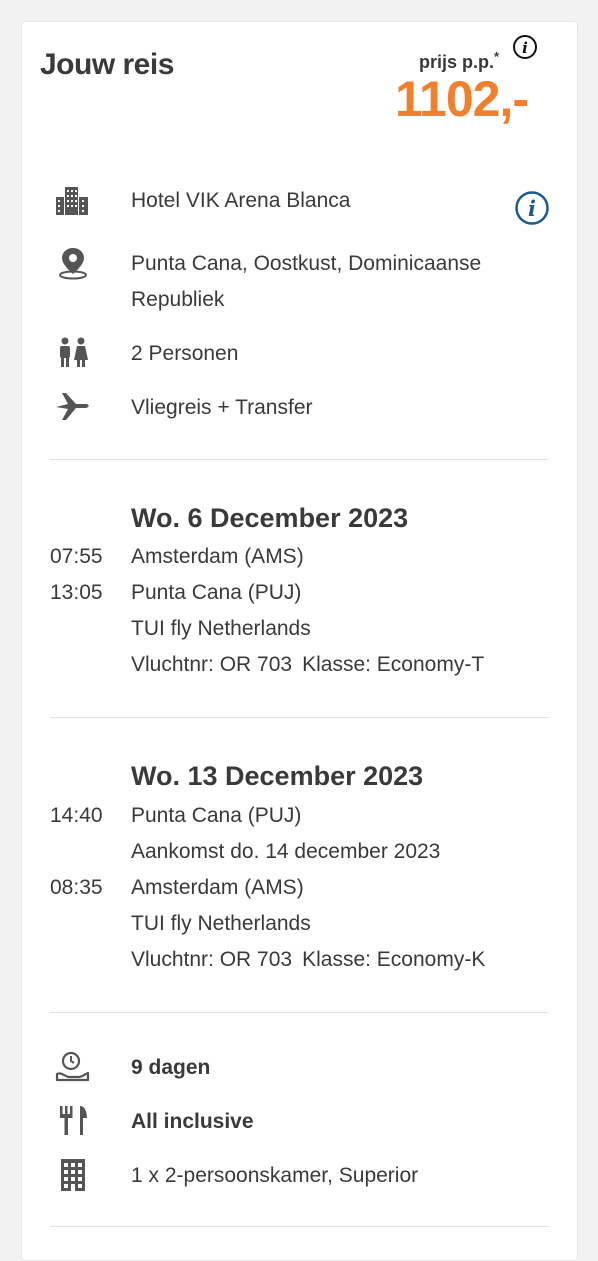 This screenshot has height=1261, width=598. I want to click on outbound-departure-time: 07:55, so click(76, 556).